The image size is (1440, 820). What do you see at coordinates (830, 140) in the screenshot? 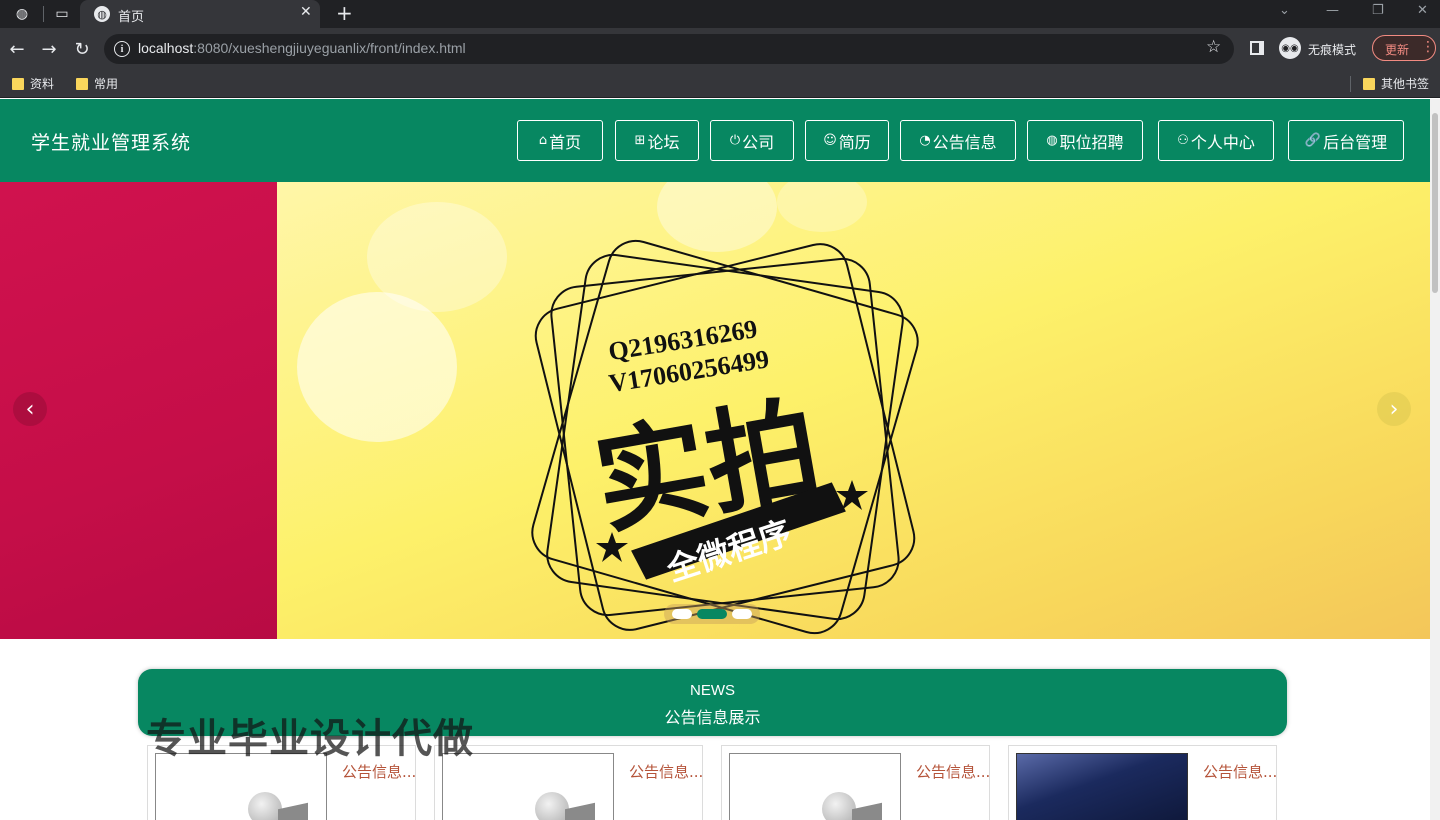
I see `resume-icon: ☺` at bounding box center [830, 140].